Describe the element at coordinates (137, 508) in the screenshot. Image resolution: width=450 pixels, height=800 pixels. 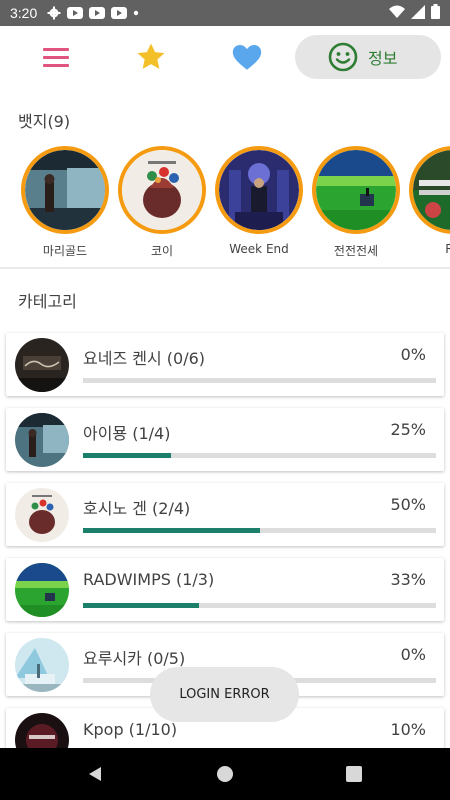
I see `category-name: 호시노 겐 (2/4)` at that location.